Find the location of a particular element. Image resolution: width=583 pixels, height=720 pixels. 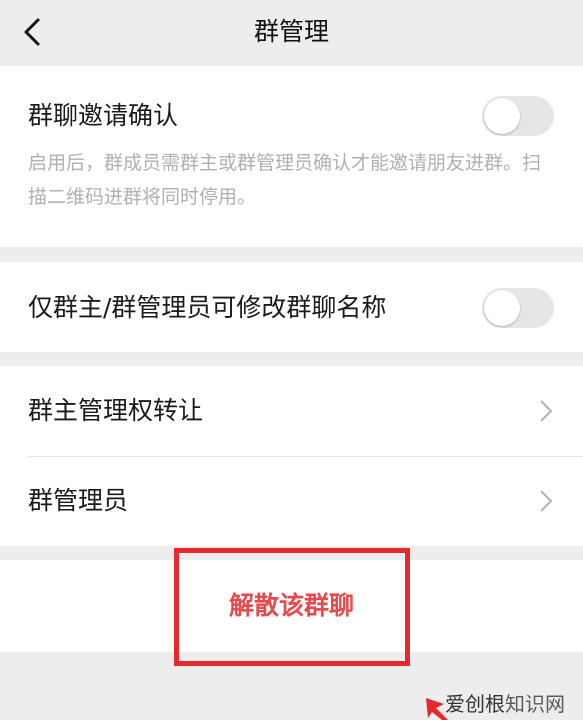

rename-restrict-label: 仅群主/群管理员可修改群聊名称 is located at coordinates (207, 307).